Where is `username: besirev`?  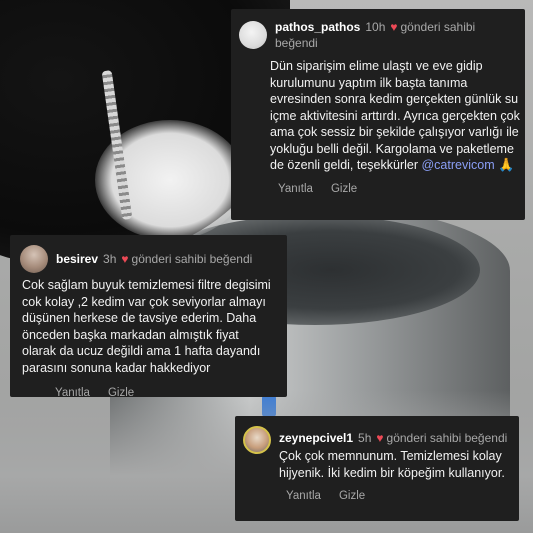 username: besirev is located at coordinates (77, 259).